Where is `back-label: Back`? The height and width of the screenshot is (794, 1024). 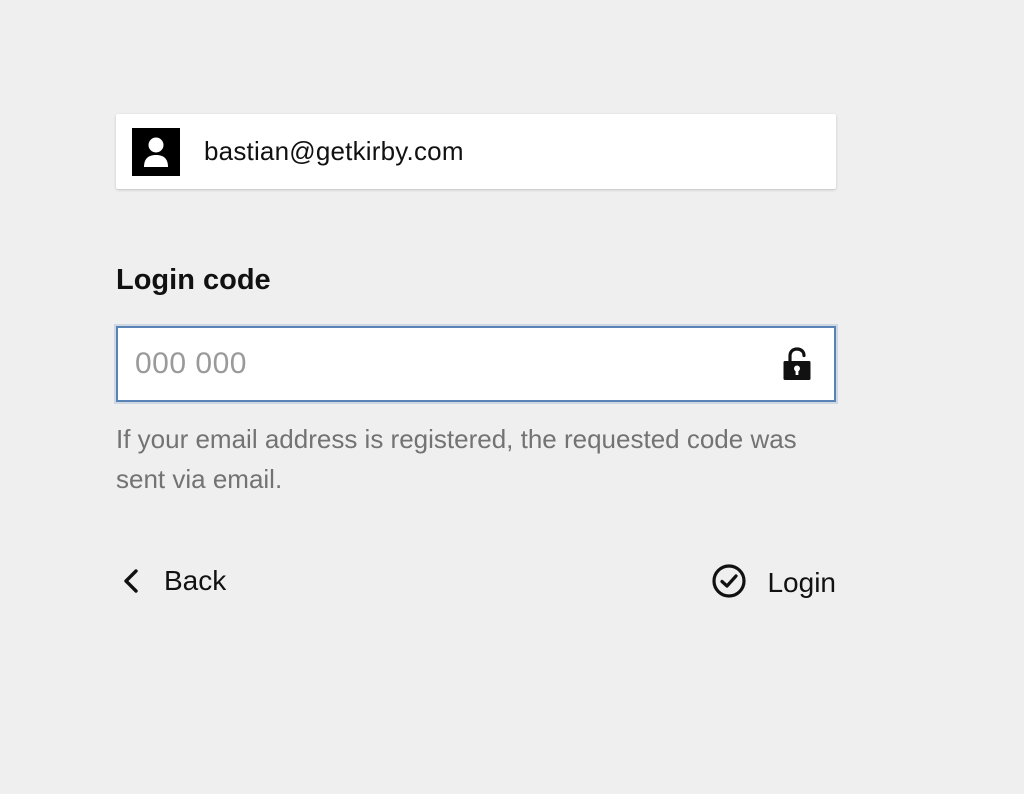 back-label: Back is located at coordinates (195, 580).